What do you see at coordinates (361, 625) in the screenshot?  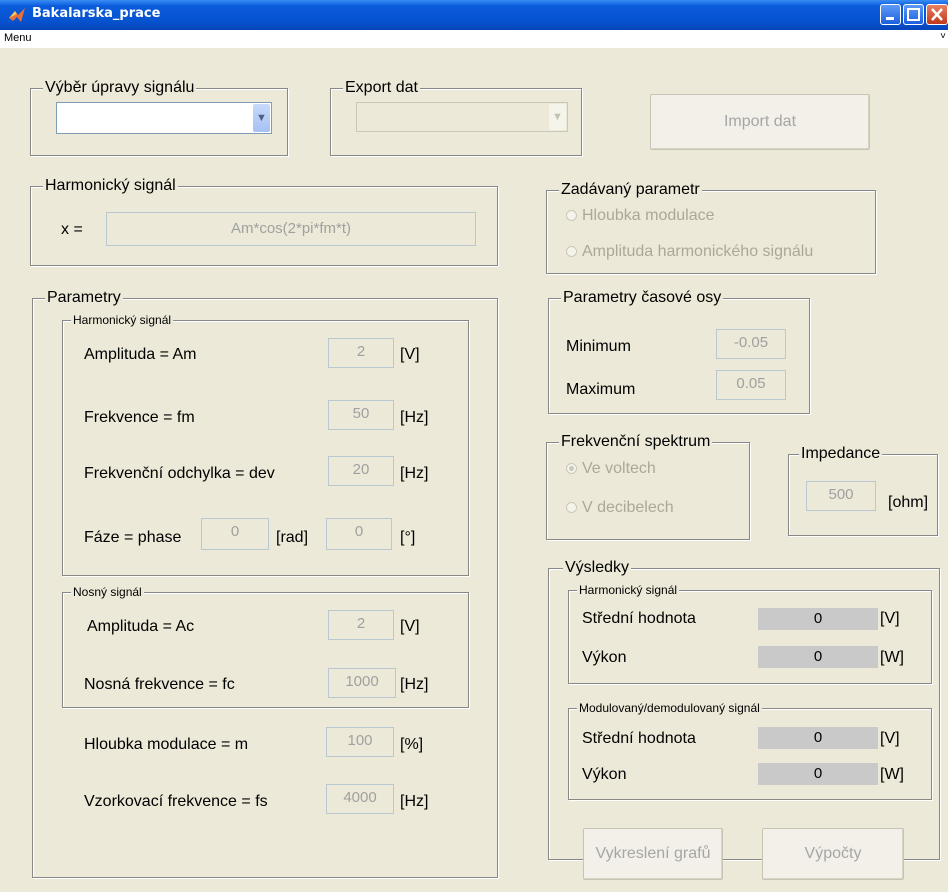 I see `amplitude-ac-input: 2` at bounding box center [361, 625].